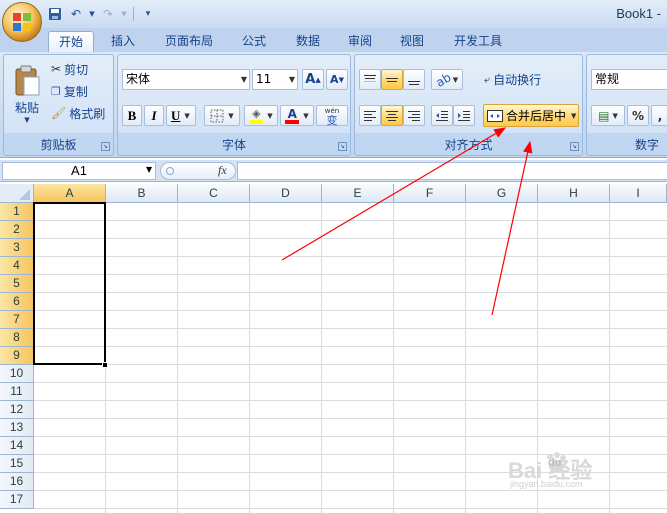 This screenshot has height=513, width=667. Describe the element at coordinates (17, 428) in the screenshot. I see `row-header-13: 13` at that location.